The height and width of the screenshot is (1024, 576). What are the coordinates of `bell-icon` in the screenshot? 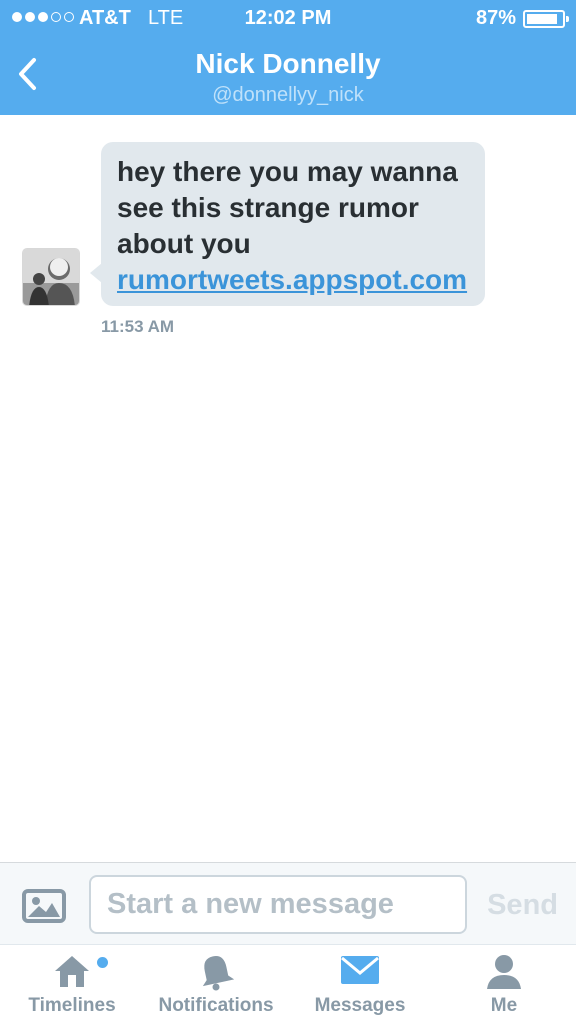 It's located at (218, 973).